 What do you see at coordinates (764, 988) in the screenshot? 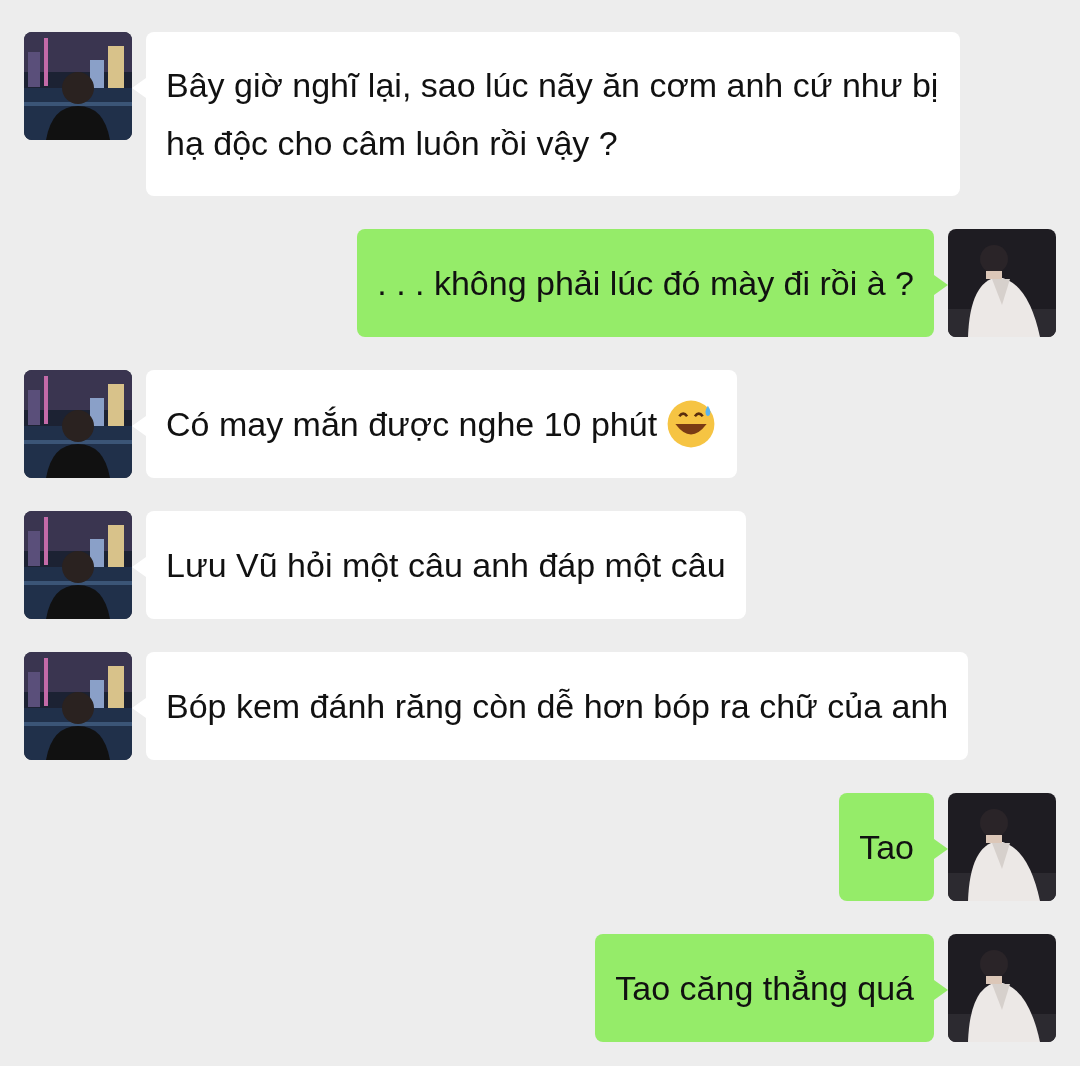
I see `message-text: Tao căng thẳng quá` at bounding box center [764, 988].